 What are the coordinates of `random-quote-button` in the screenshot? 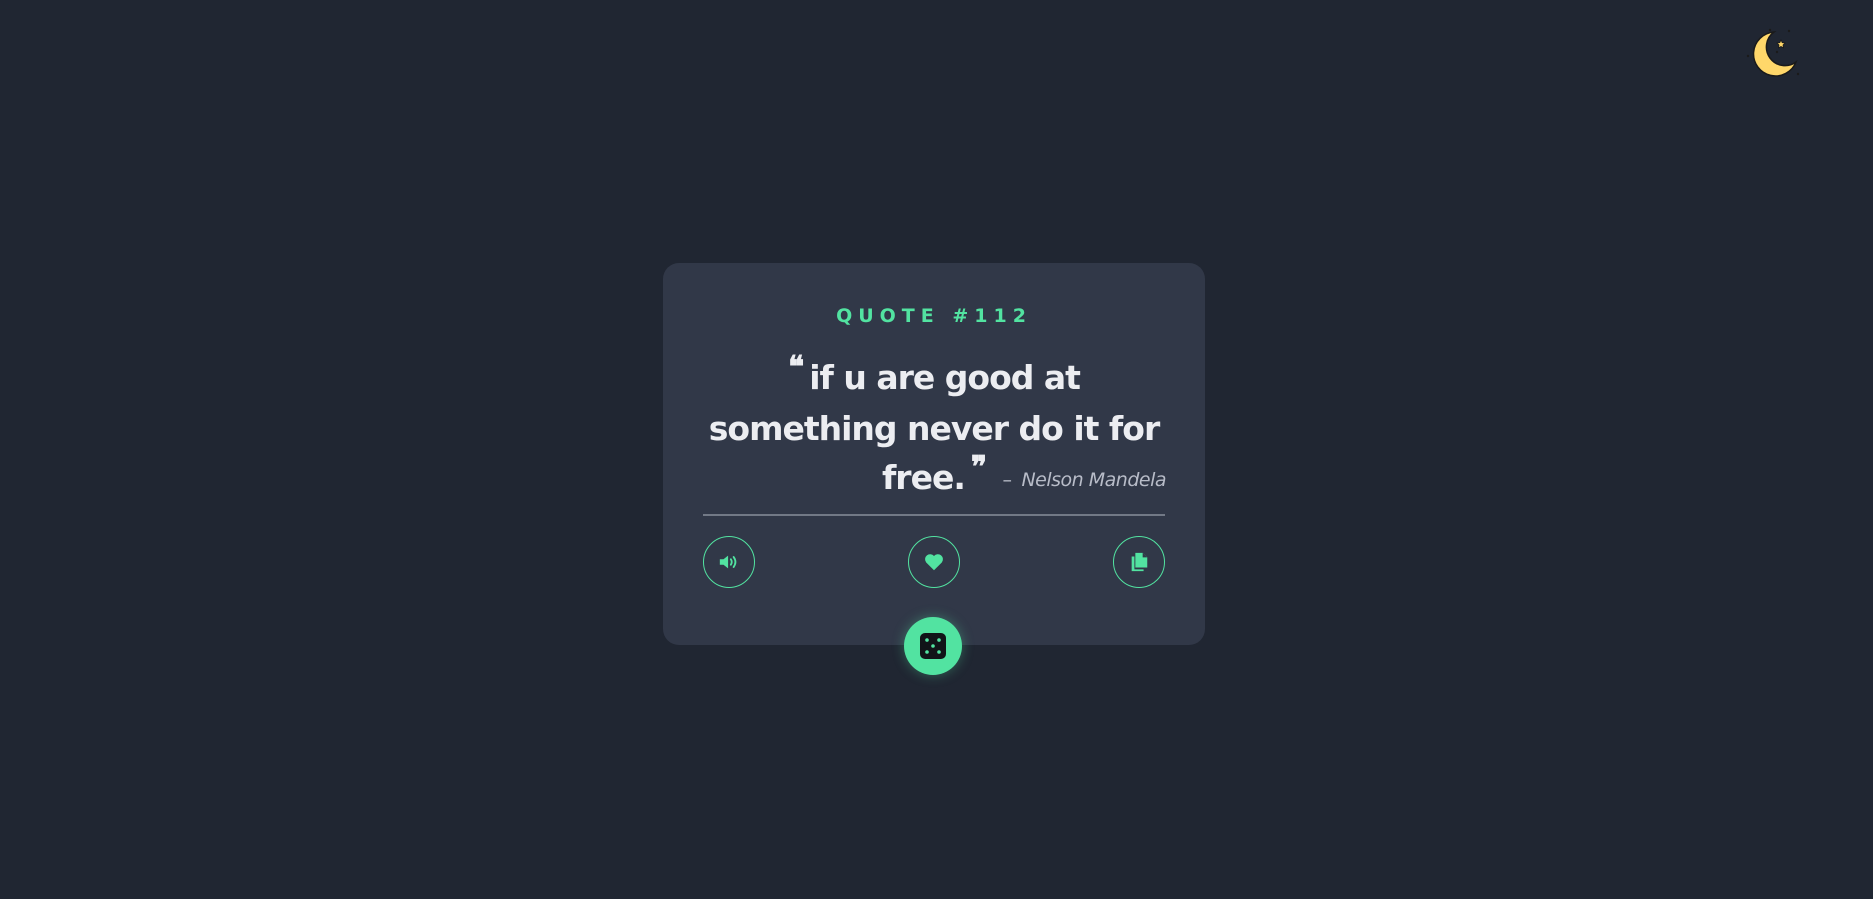 It's located at (933, 646).